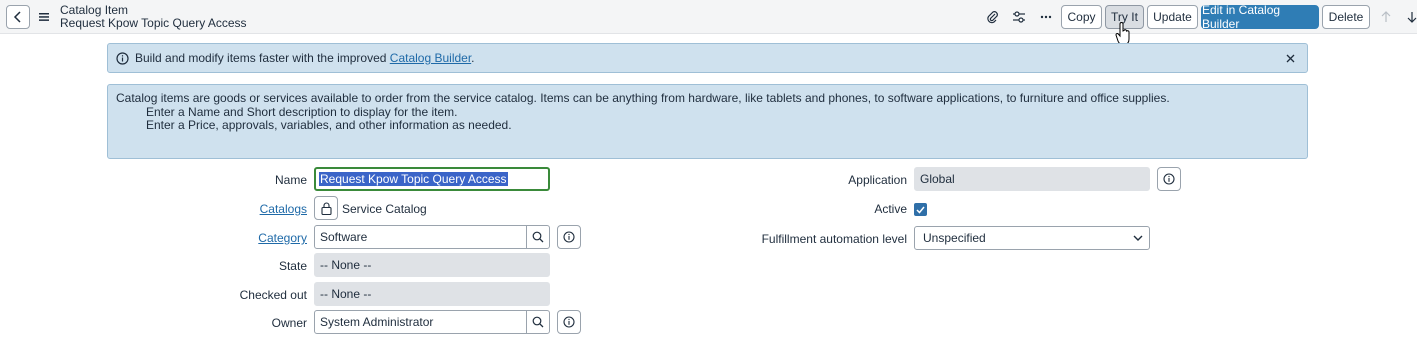 Image resolution: width=1417 pixels, height=343 pixels. I want to click on category-lookup-button, so click(538, 237).